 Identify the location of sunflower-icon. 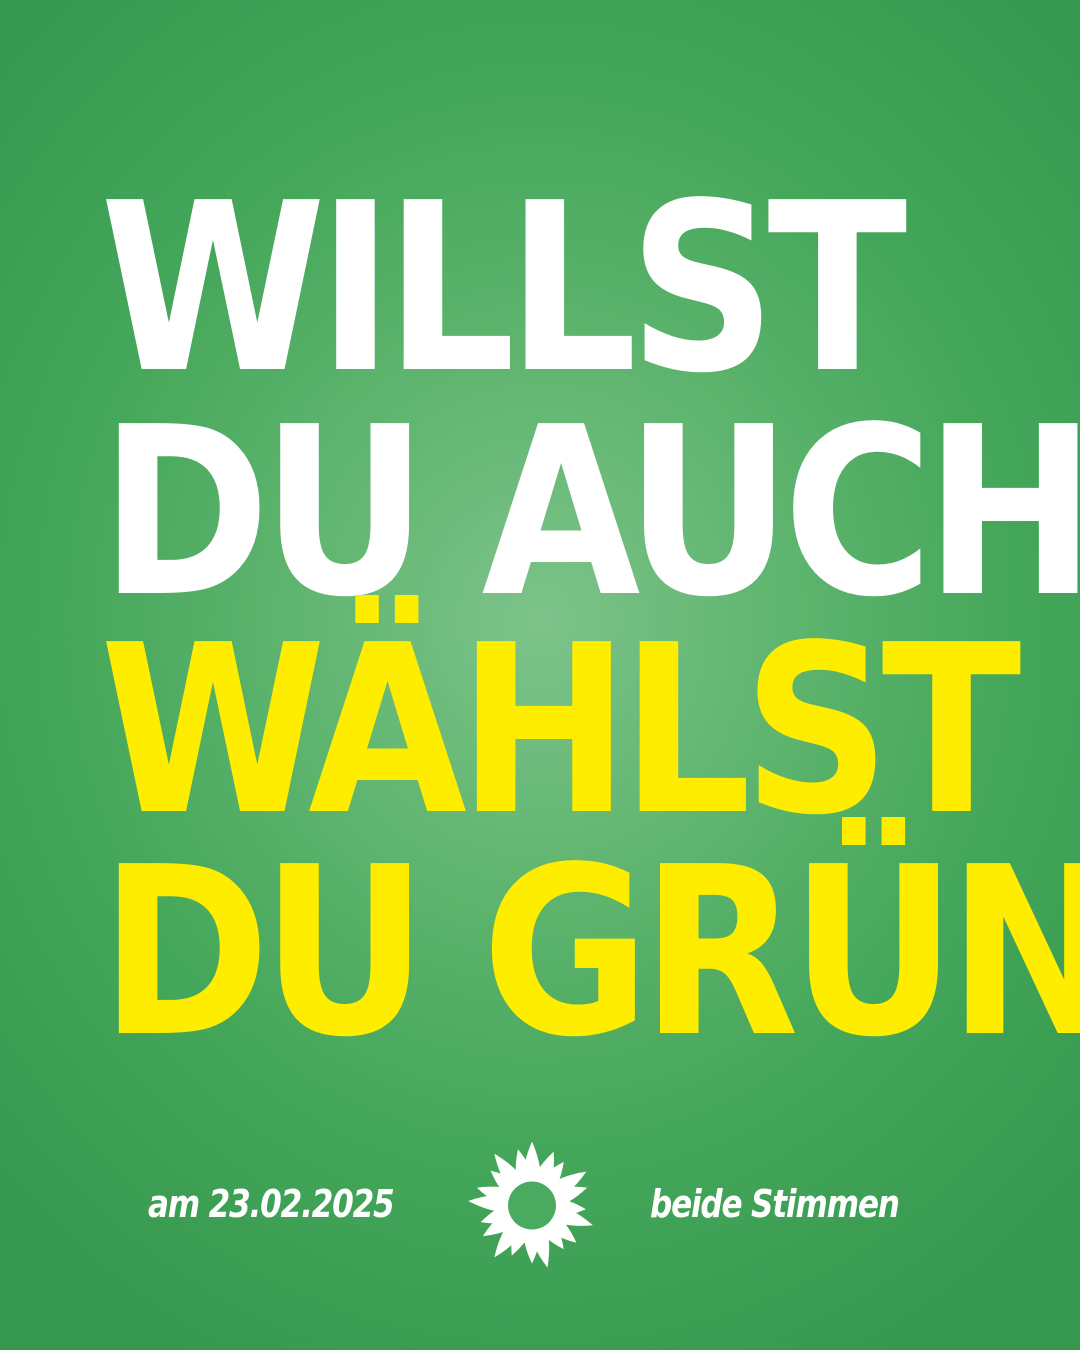
(530, 1204).